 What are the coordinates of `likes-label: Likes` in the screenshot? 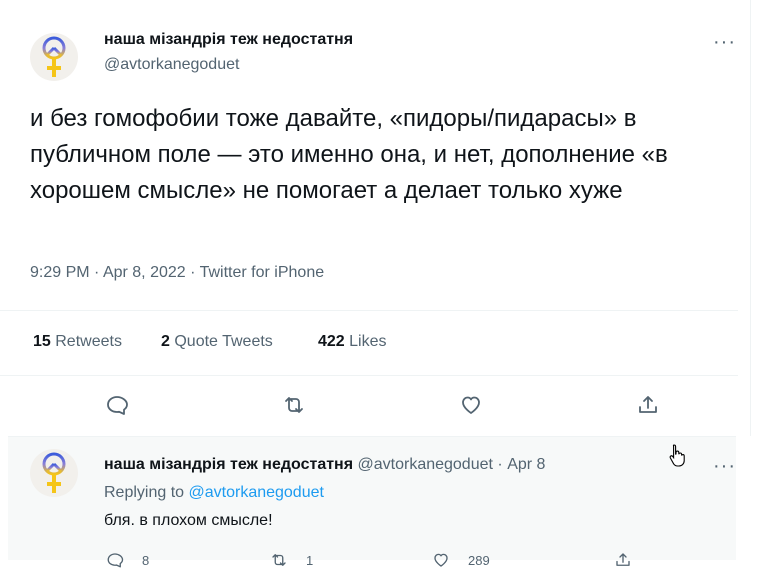 It's located at (368, 341).